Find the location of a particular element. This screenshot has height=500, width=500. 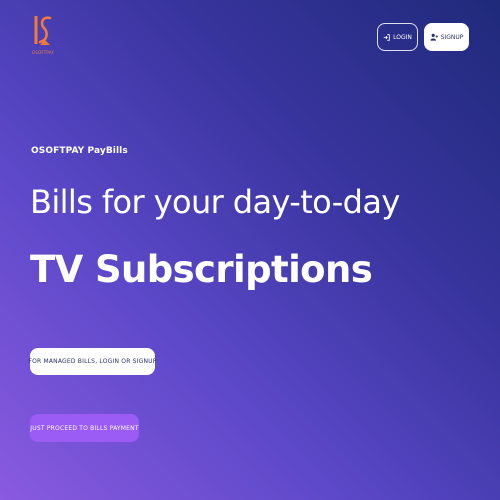

hero-headline: Bills for your day-to-day is located at coordinates (215, 202).